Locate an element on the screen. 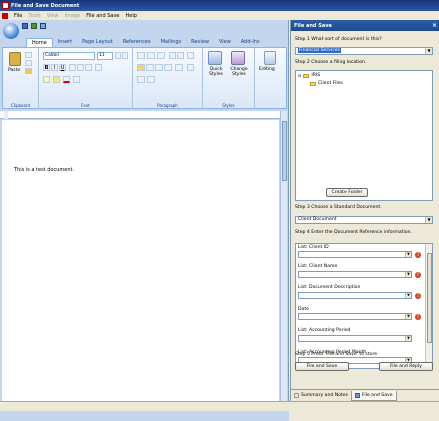 This screenshot has height=421, width=439. bold-icon: B is located at coordinates (46, 67).